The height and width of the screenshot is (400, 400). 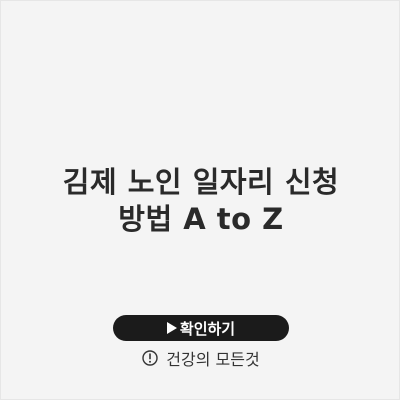 What do you see at coordinates (207, 328) in the screenshot?
I see `confirm-button-label: 확인하기` at bounding box center [207, 328].